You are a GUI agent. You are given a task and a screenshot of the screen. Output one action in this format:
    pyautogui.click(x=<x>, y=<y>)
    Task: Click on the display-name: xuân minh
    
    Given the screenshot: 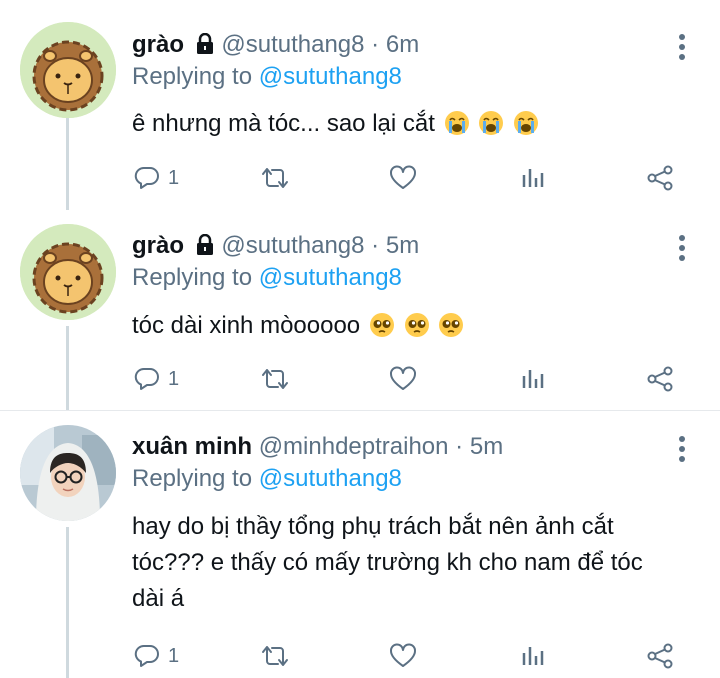 What is the action you would take?
    pyautogui.click(x=192, y=446)
    